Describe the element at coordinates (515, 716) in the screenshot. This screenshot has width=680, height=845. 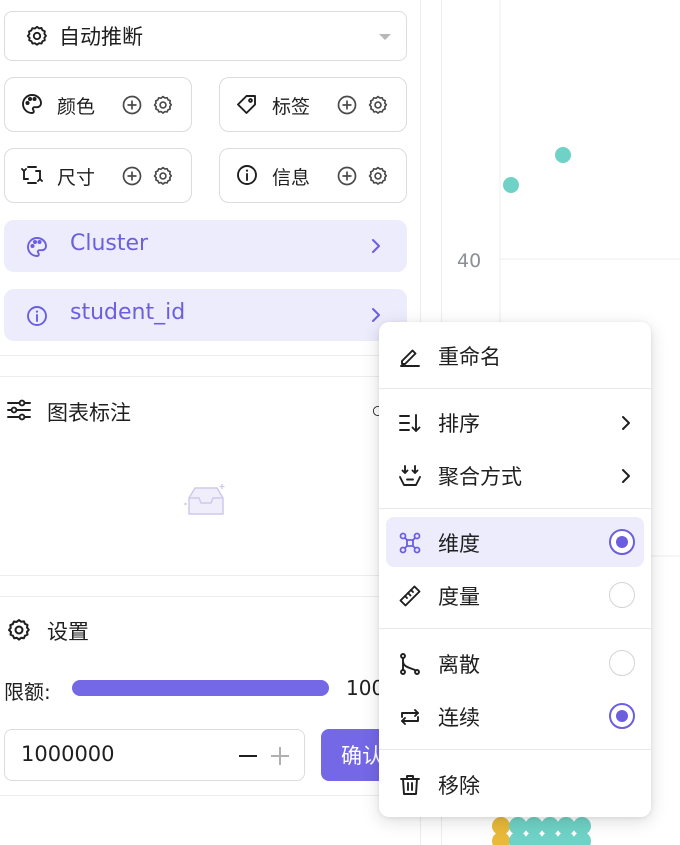
I see `menu-item-continuous: 连续` at that location.